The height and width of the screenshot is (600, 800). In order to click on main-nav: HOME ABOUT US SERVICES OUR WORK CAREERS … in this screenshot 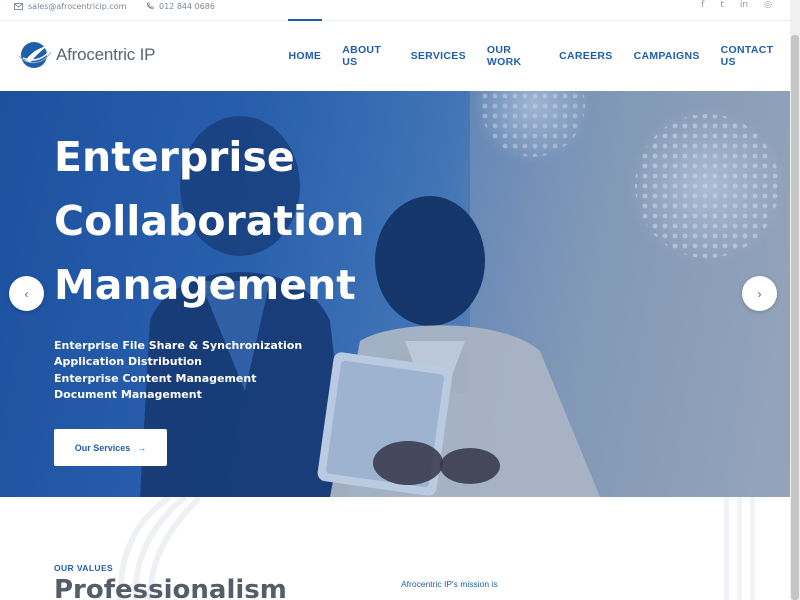, I will do `click(534, 55)`.